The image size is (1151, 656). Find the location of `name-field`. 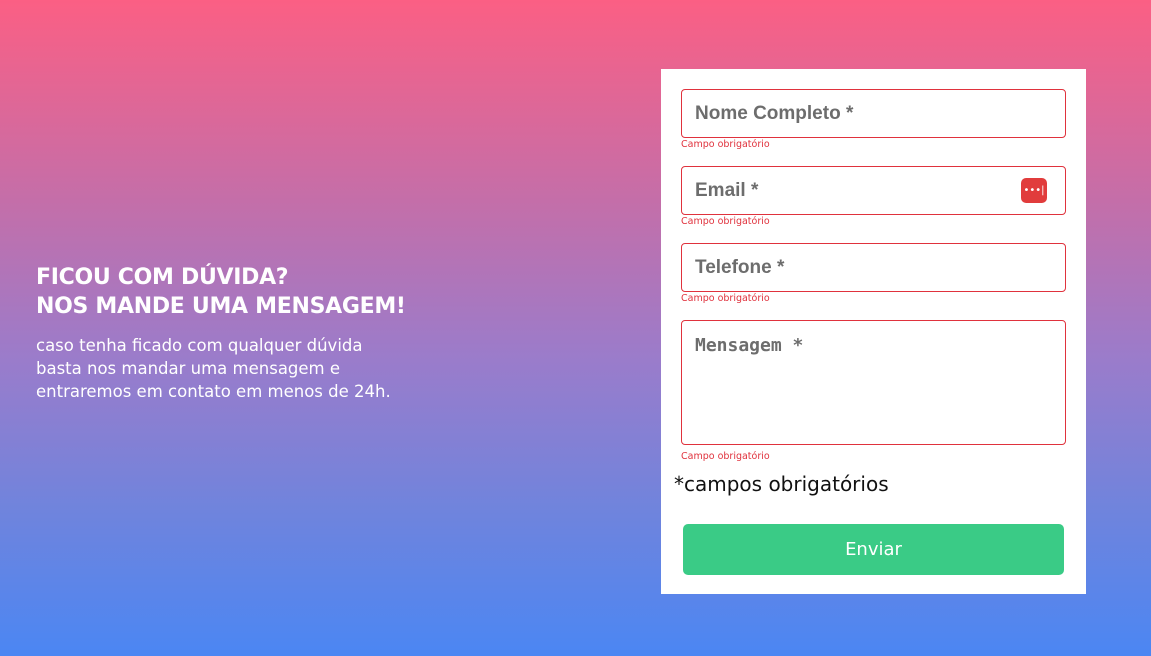

name-field is located at coordinates (873, 113).